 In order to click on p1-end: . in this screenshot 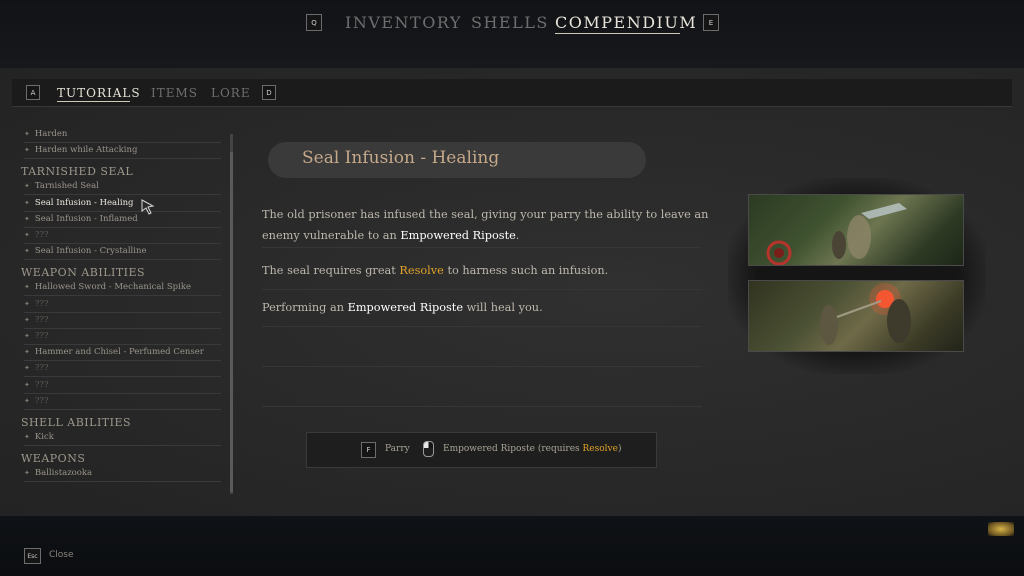, I will do `click(517, 235)`.